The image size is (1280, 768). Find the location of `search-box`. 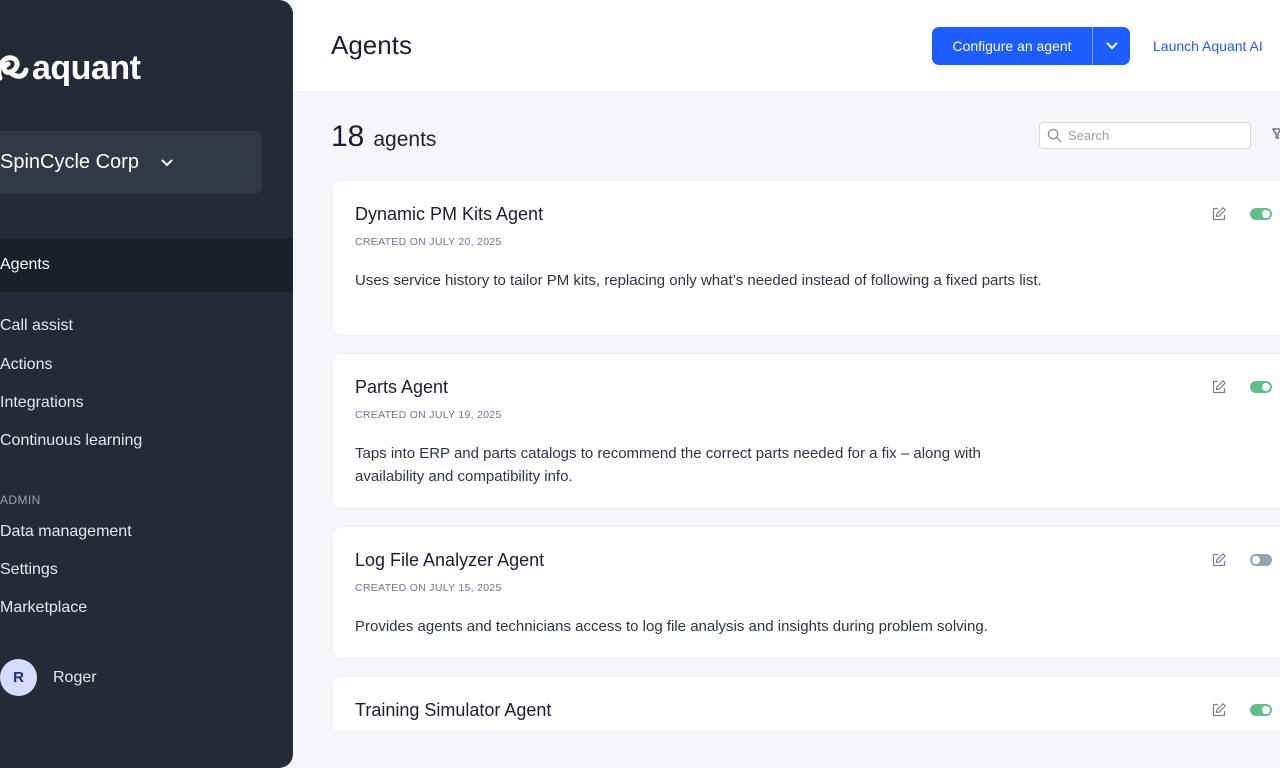

search-box is located at coordinates (1145, 135).